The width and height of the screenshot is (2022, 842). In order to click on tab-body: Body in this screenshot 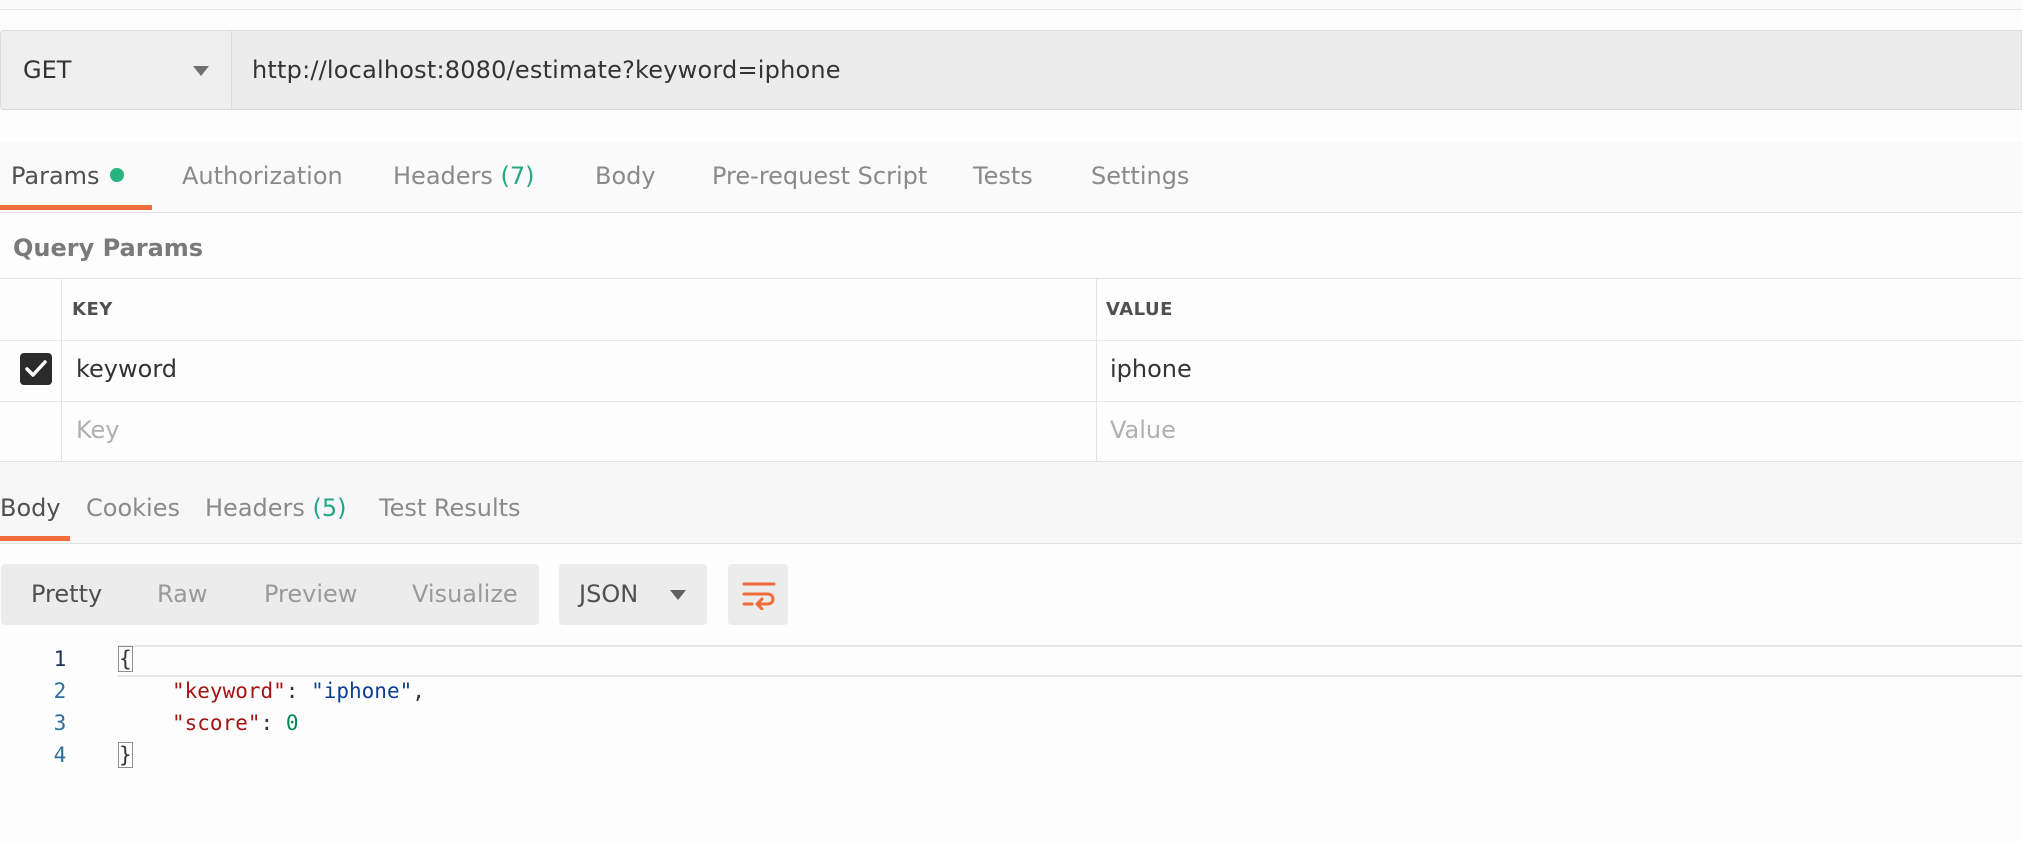, I will do `click(625, 176)`.